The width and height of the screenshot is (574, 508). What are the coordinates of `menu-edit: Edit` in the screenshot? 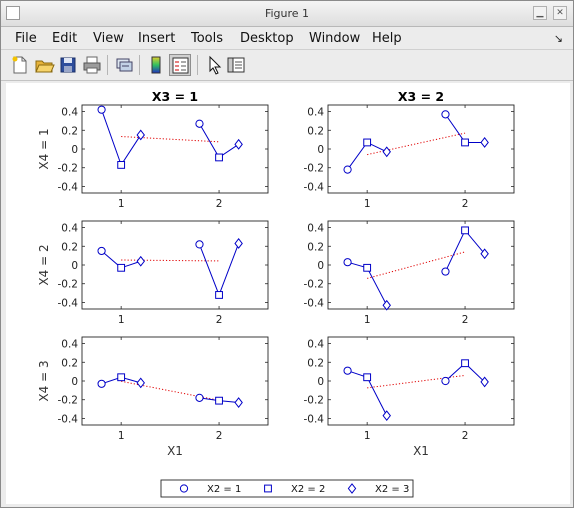 It's located at (64, 38).